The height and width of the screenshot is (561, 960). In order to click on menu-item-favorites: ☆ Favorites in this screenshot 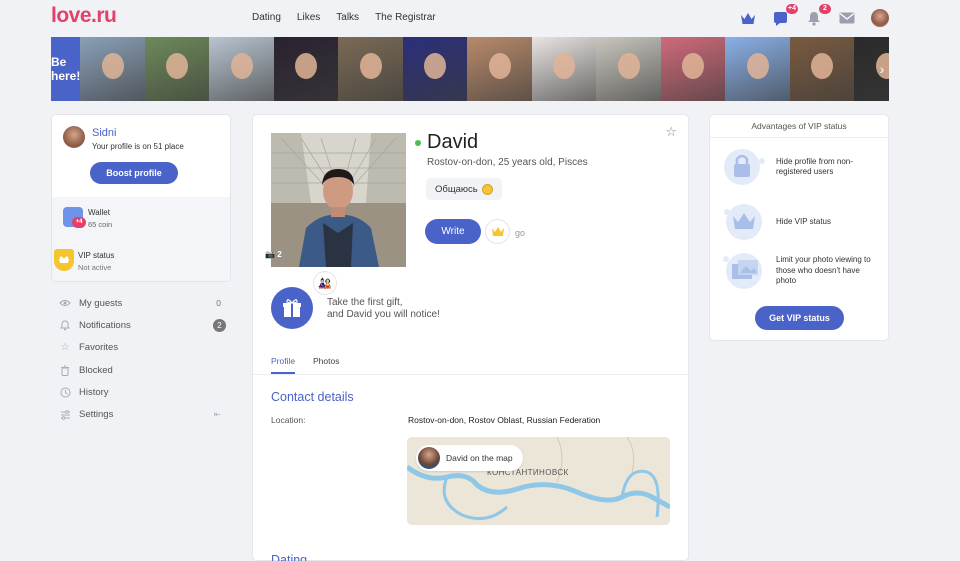, I will do `click(141, 348)`.